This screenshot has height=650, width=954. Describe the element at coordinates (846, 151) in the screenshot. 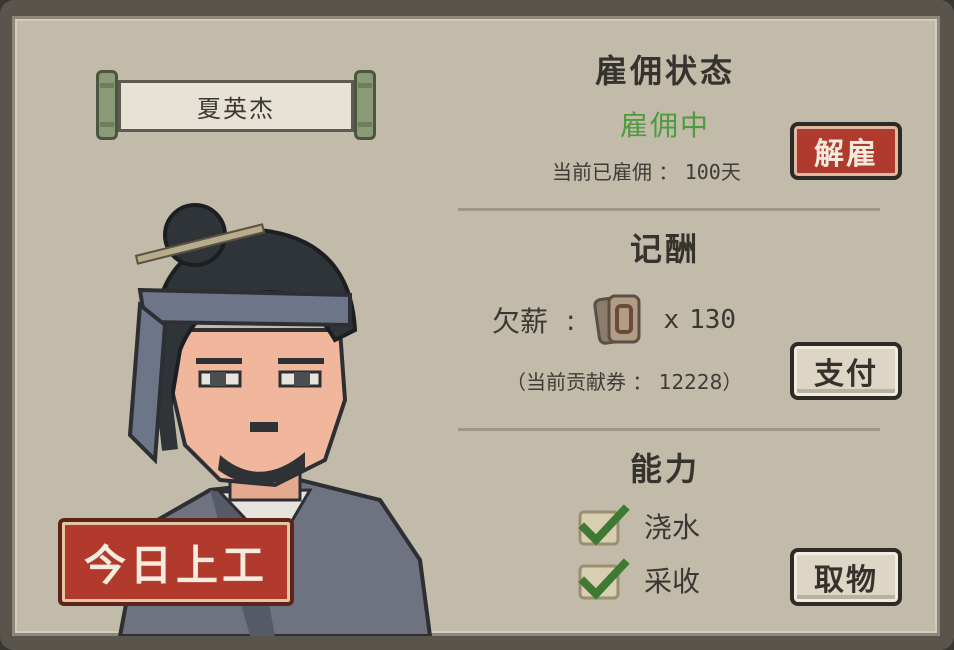

I see `dismiss-button: 解雇` at that location.